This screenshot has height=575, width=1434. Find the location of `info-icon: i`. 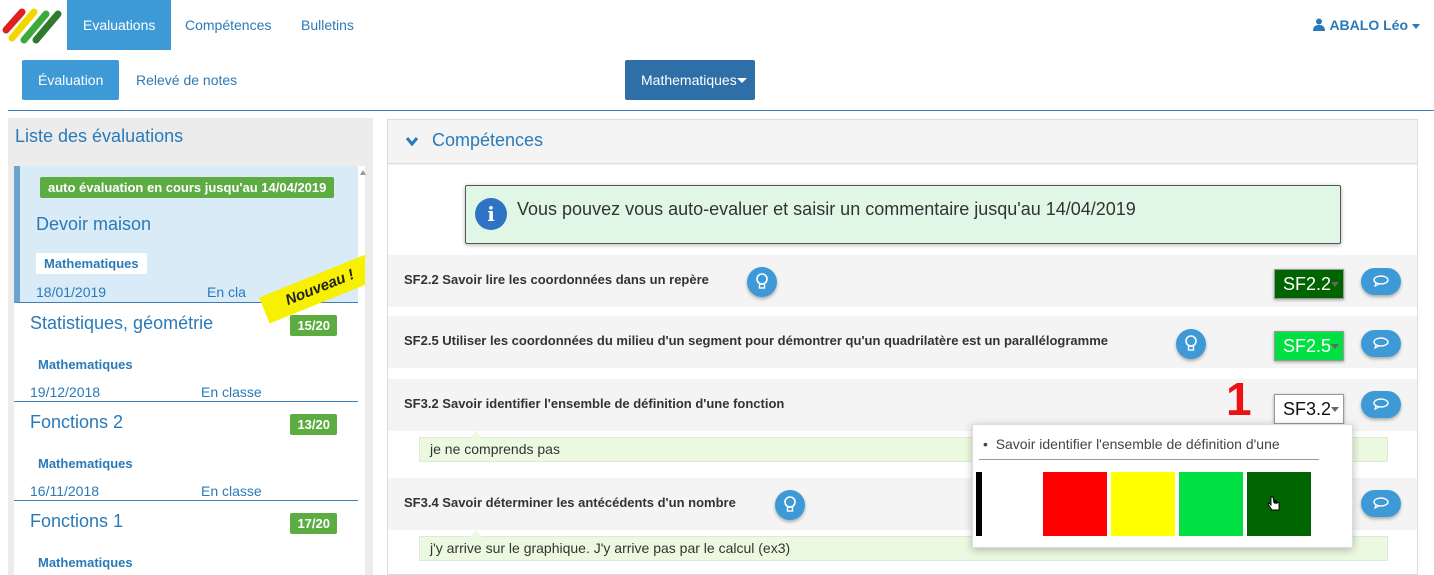

info-icon: i is located at coordinates (491, 214).